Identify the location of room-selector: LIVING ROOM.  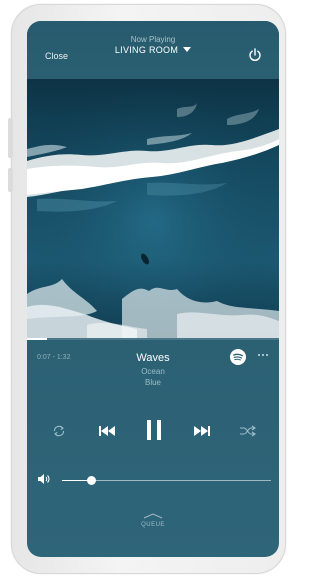
(153, 50).